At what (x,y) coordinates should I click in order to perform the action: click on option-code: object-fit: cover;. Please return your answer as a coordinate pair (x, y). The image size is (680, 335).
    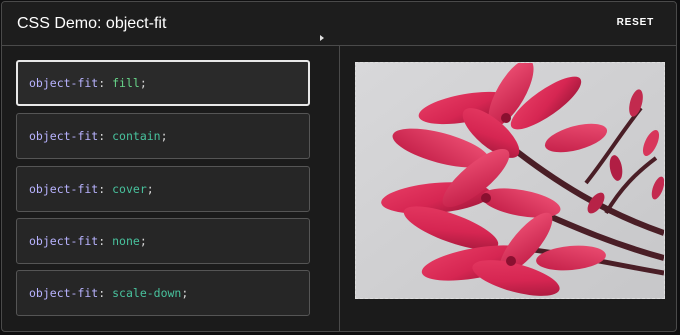
    Looking at the image, I should click on (91, 189).